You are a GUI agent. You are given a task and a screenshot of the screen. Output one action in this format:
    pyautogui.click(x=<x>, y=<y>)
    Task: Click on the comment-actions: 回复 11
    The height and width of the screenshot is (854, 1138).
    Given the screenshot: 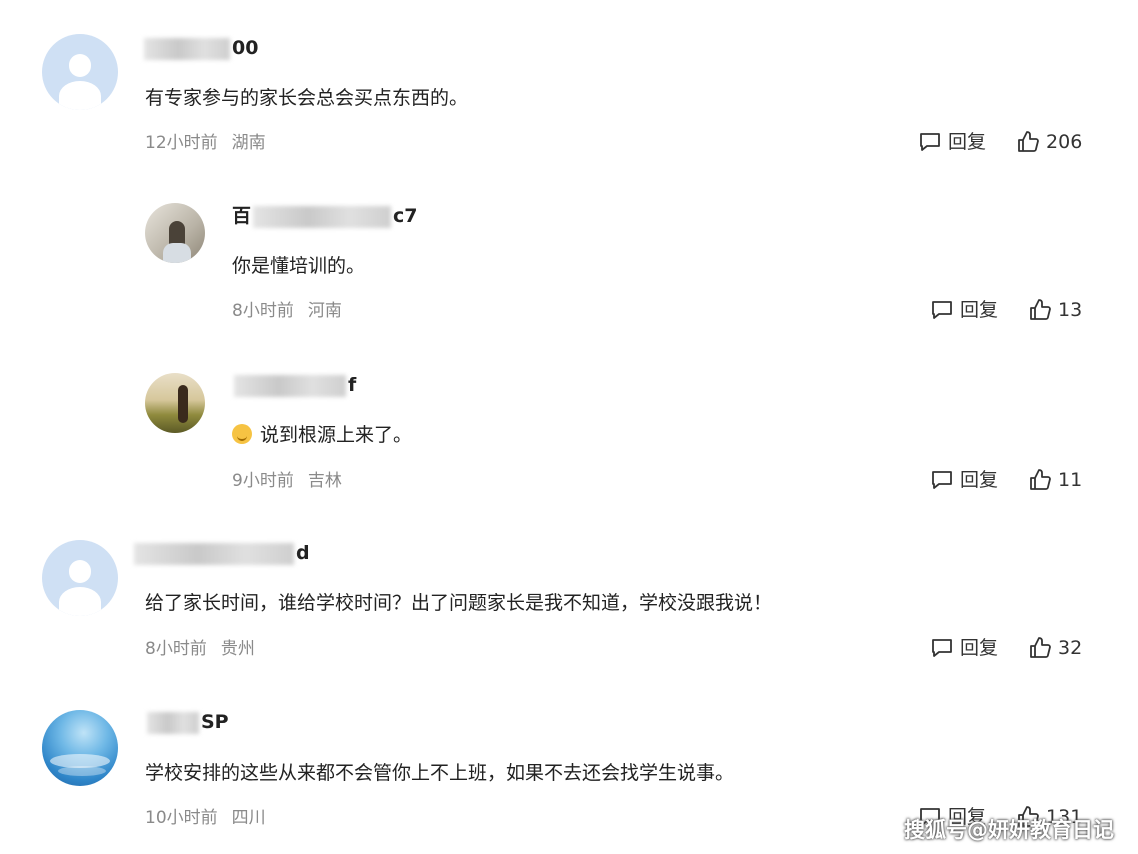 What is the action you would take?
    pyautogui.click(x=1006, y=480)
    